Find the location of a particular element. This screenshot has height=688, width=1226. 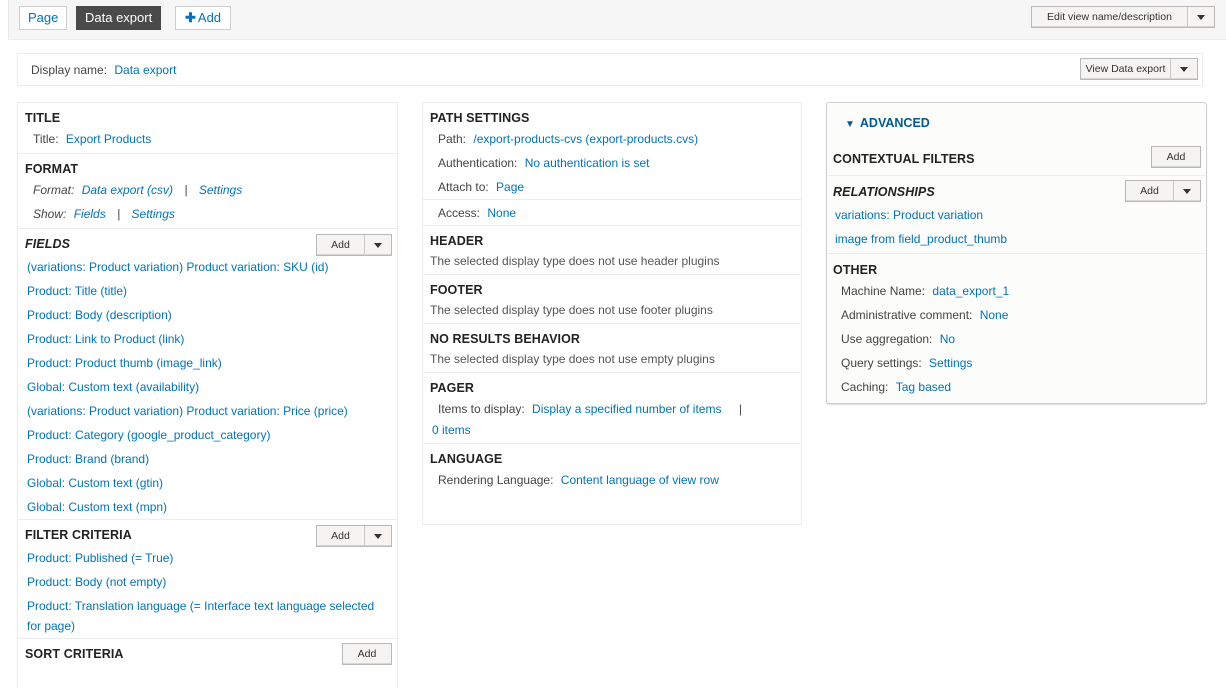

show-link: Fields is located at coordinates (90, 214).